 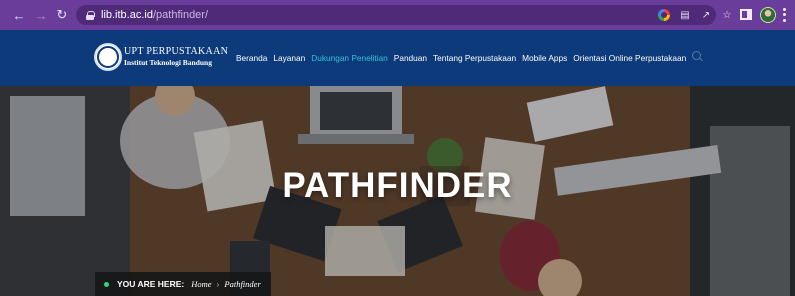 What do you see at coordinates (151, 284) in the screenshot?
I see `breadcrumb-label: YOU ARE HERE:` at bounding box center [151, 284].